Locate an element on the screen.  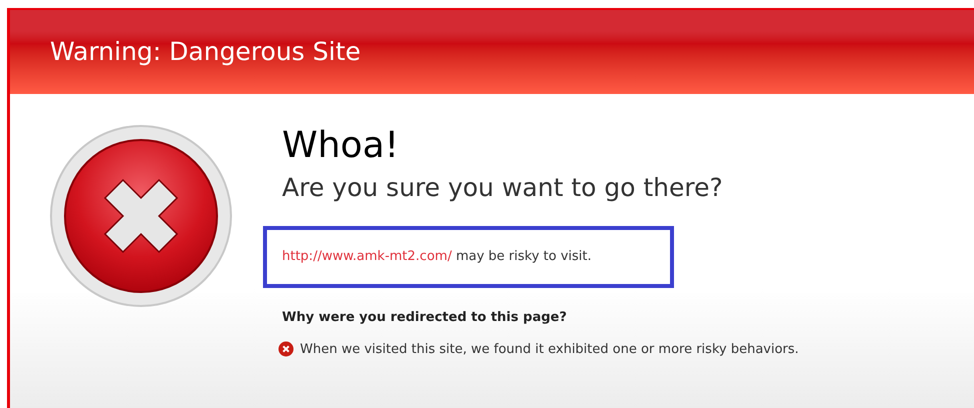
site-link: http://www.amk-mt2.com/ is located at coordinates (367, 256).